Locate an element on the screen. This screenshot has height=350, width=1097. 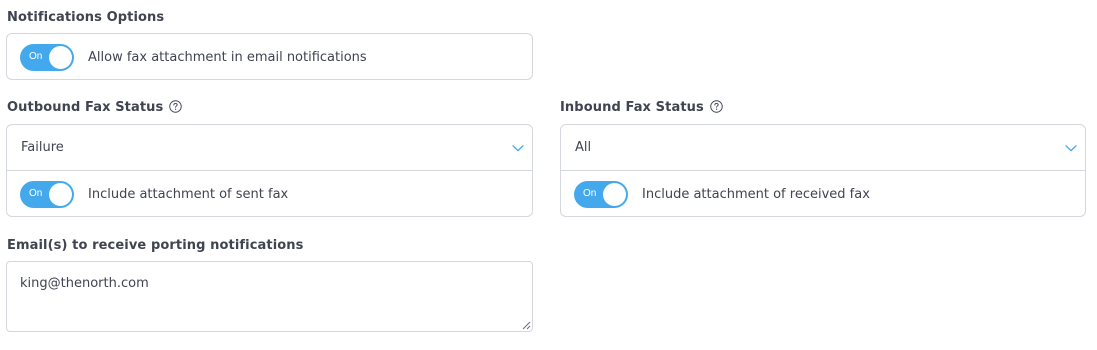
fax-attachment-toggle: On is located at coordinates (47, 57).